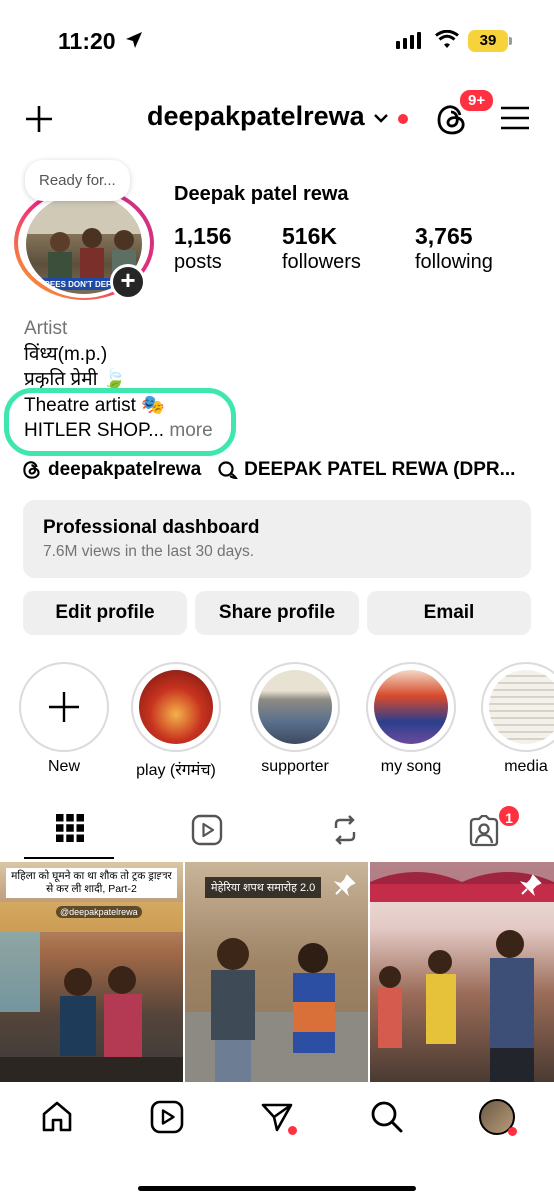  What do you see at coordinates (381, 118) in the screenshot?
I see `chevron-down-icon` at bounding box center [381, 118].